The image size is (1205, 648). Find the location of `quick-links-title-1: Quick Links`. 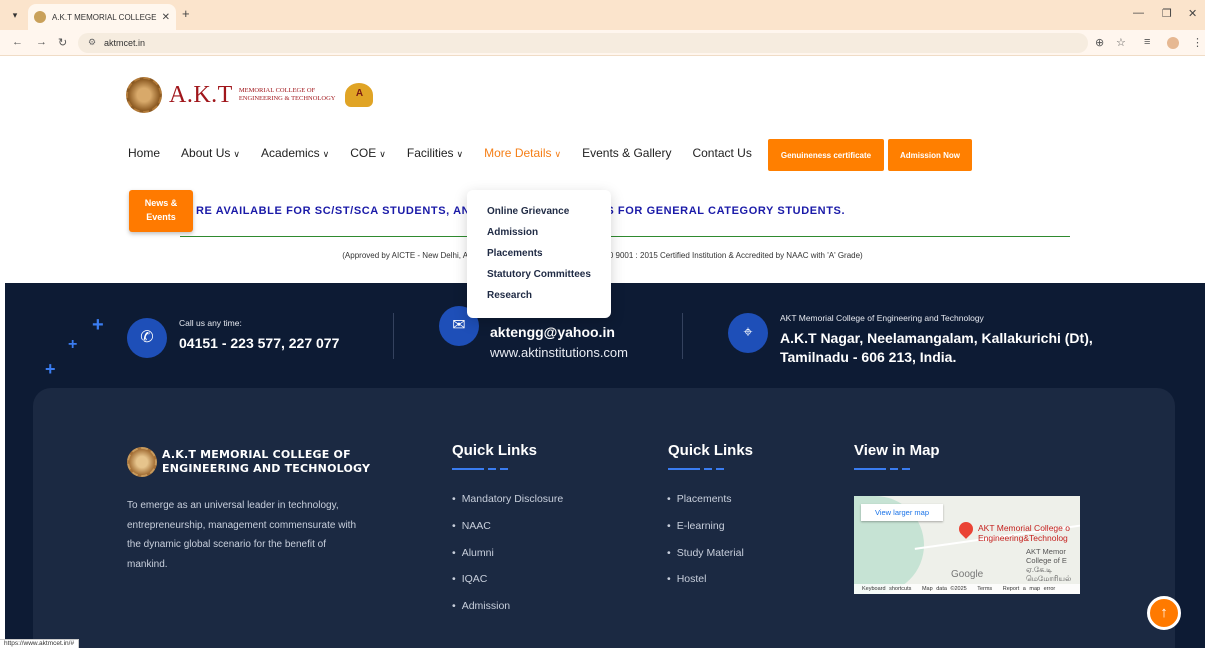

quick-links-title-1: Quick Links is located at coordinates (495, 450).